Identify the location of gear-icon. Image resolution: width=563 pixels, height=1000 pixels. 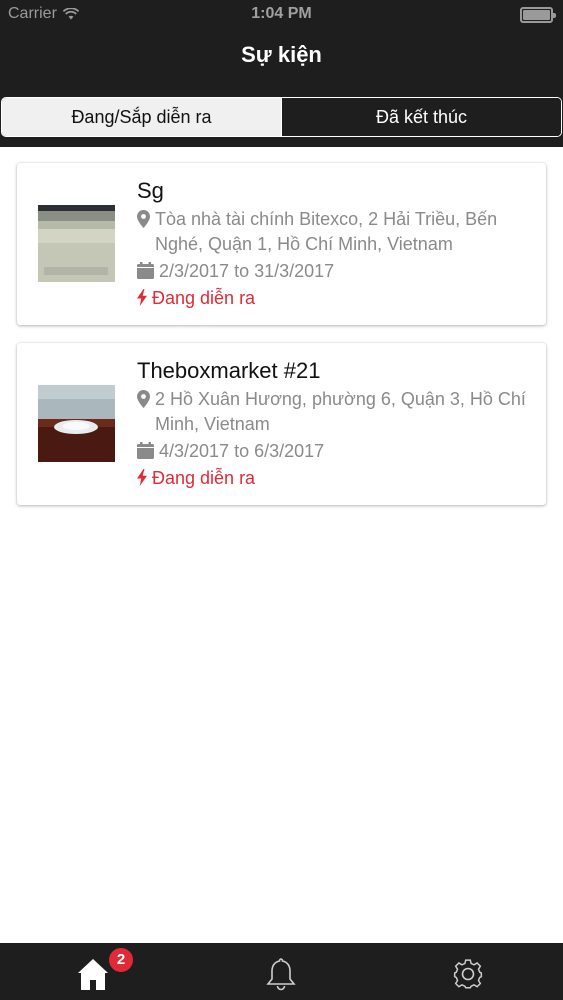
(468, 974).